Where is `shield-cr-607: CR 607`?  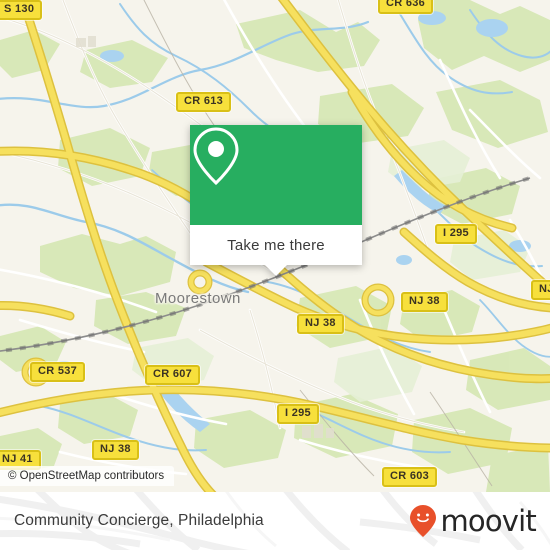 shield-cr-607: CR 607 is located at coordinates (173, 375).